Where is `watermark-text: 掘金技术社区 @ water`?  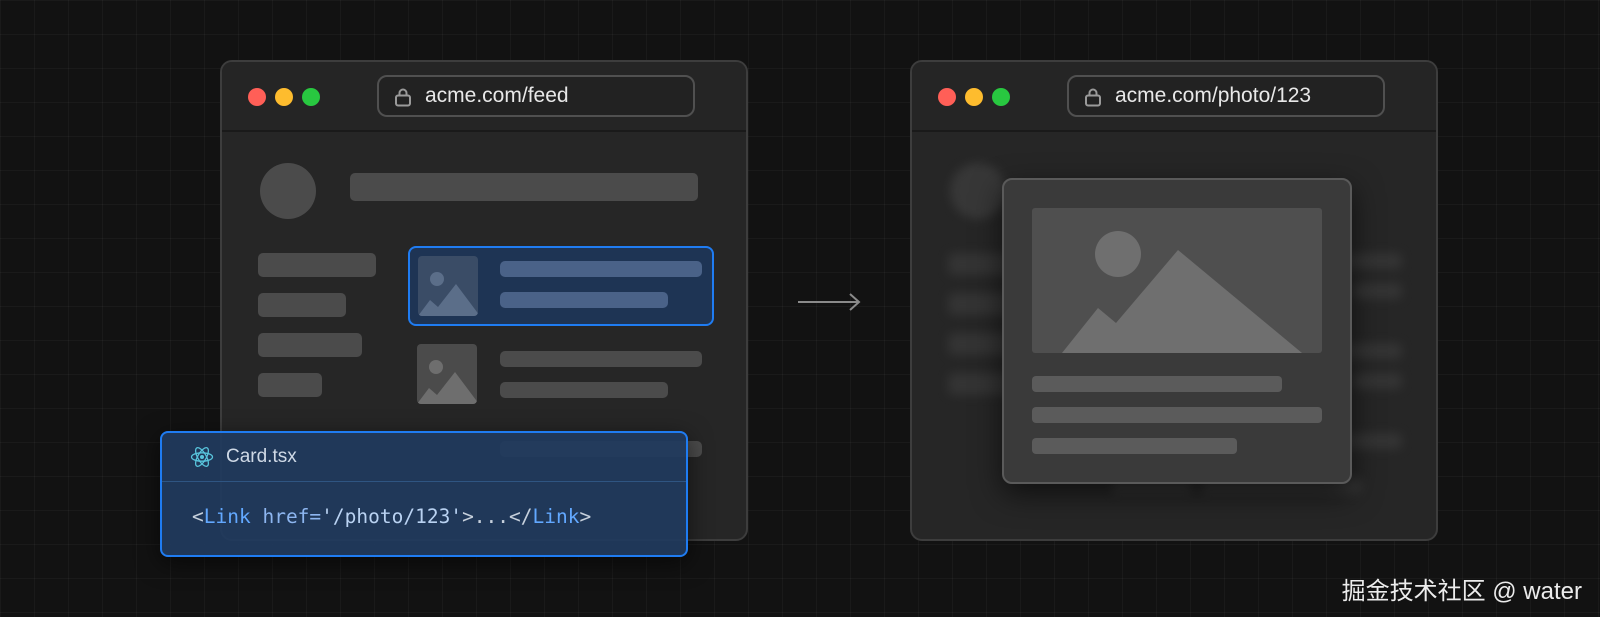 watermark-text: 掘金技术社区 @ water is located at coordinates (1461, 591).